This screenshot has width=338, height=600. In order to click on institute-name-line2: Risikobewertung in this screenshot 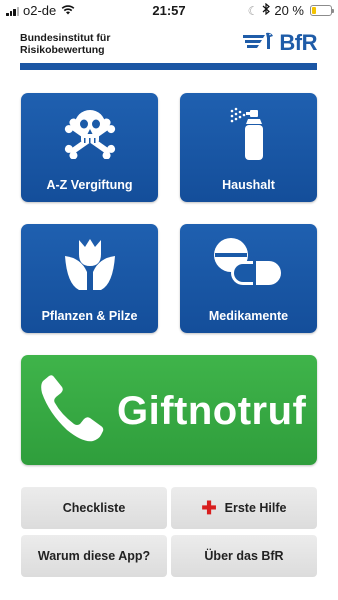, I will do `click(62, 50)`.